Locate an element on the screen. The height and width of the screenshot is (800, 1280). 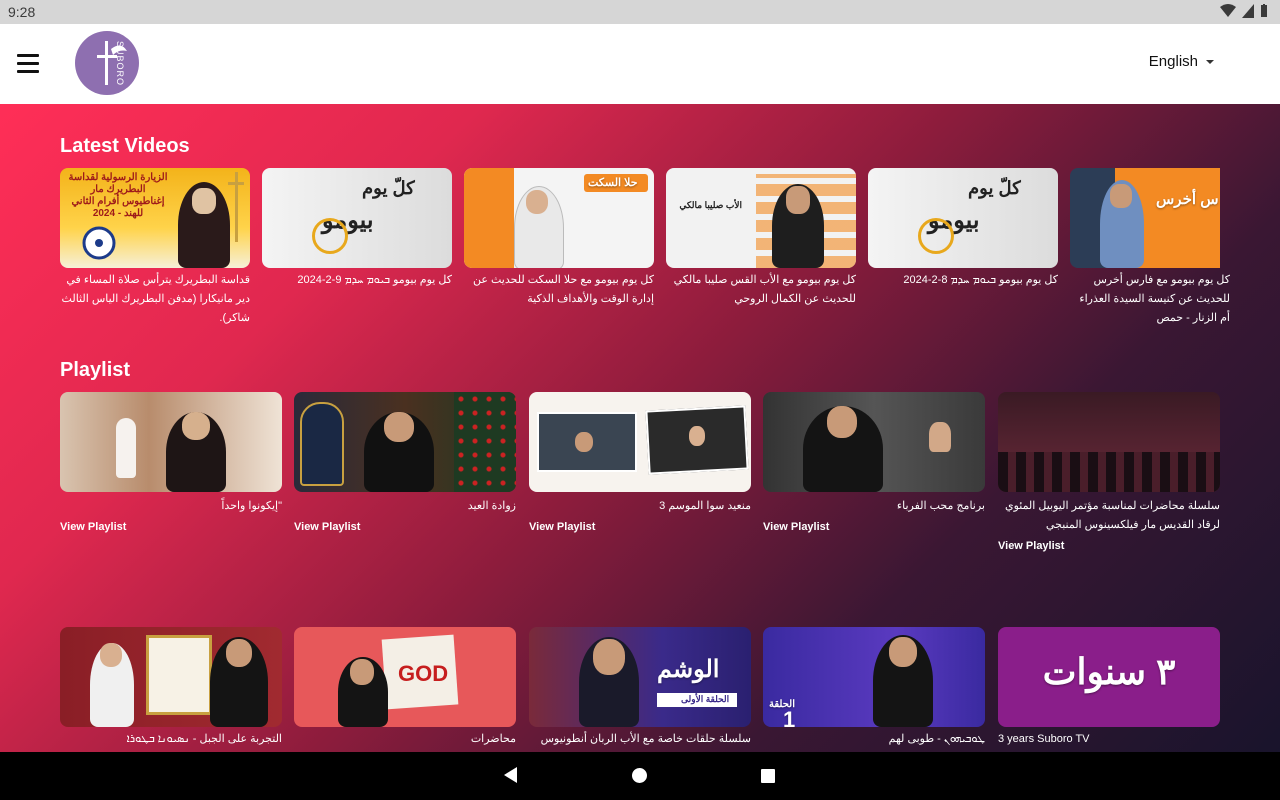
menu-icon is located at coordinates (28, 63).